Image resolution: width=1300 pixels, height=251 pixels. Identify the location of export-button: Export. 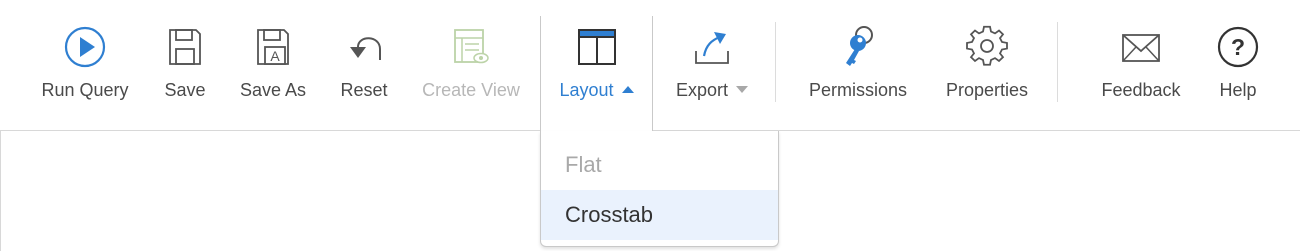
(712, 65).